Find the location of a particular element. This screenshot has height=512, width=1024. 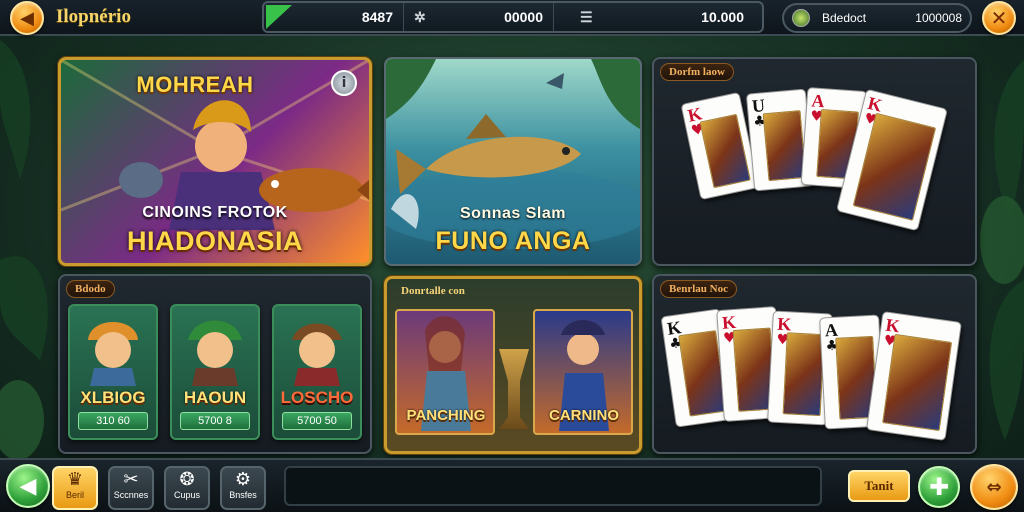

character-card: HAOUN 5700 8 is located at coordinates (215, 372).